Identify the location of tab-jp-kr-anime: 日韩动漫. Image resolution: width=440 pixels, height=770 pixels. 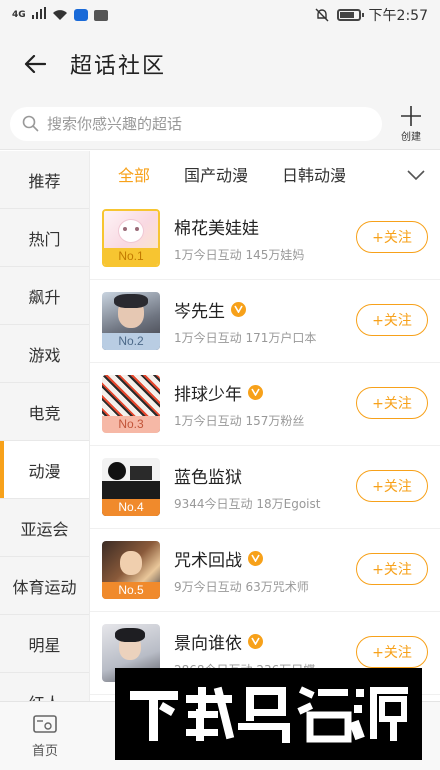
(314, 174).